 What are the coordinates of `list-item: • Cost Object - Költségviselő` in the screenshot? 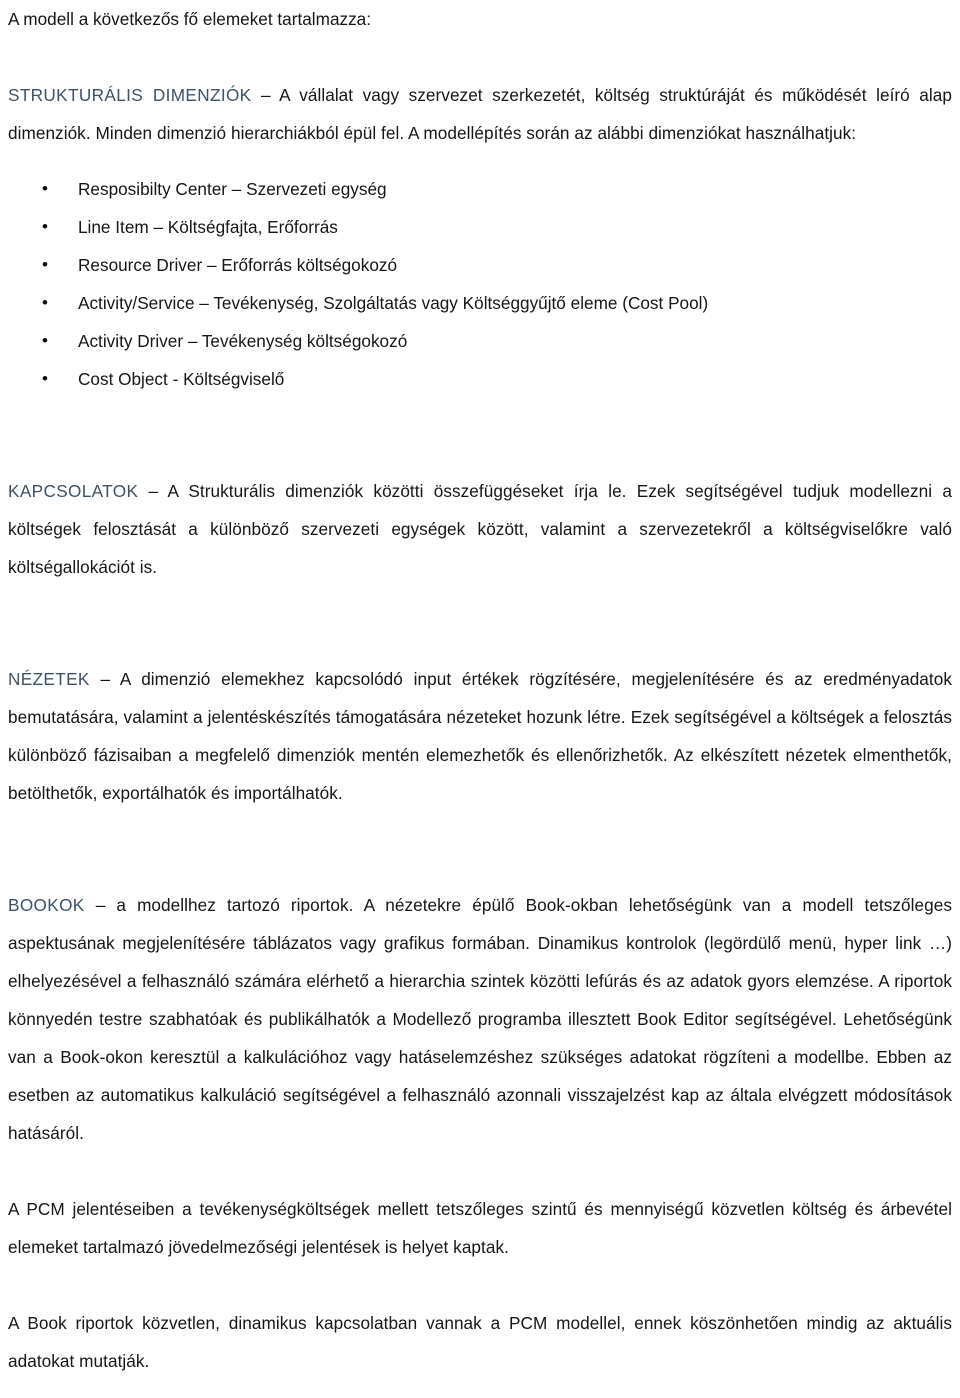 It's located at (480, 379).